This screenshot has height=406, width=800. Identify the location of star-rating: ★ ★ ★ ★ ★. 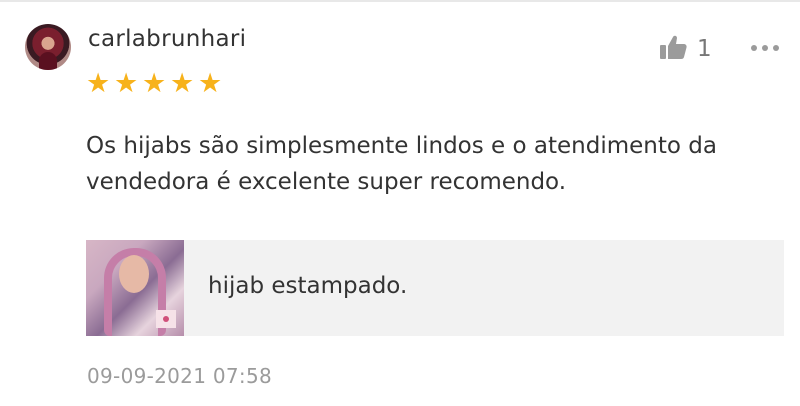
(154, 83).